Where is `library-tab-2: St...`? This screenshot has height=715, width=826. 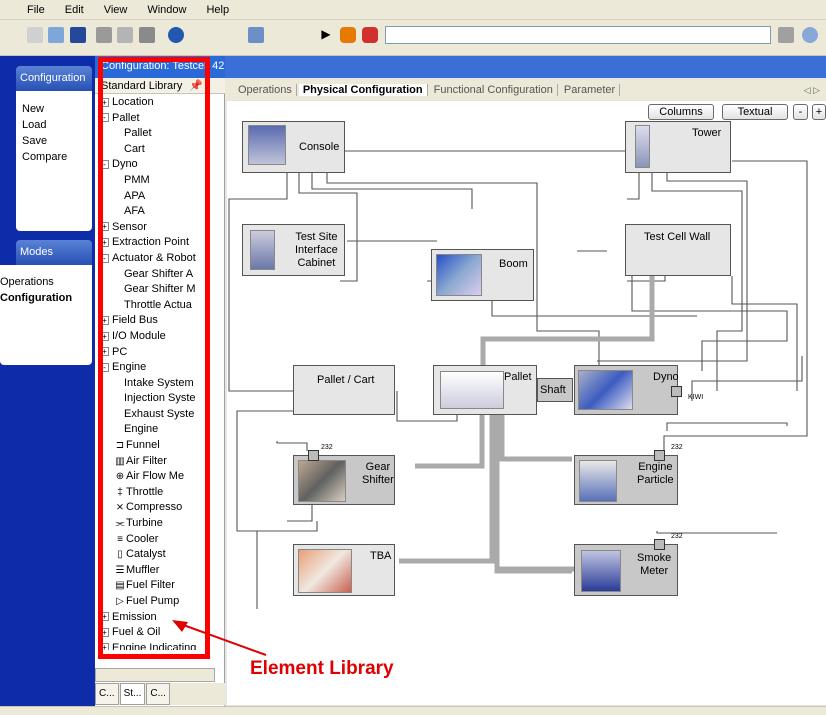 library-tab-2: St... is located at coordinates (132, 694).